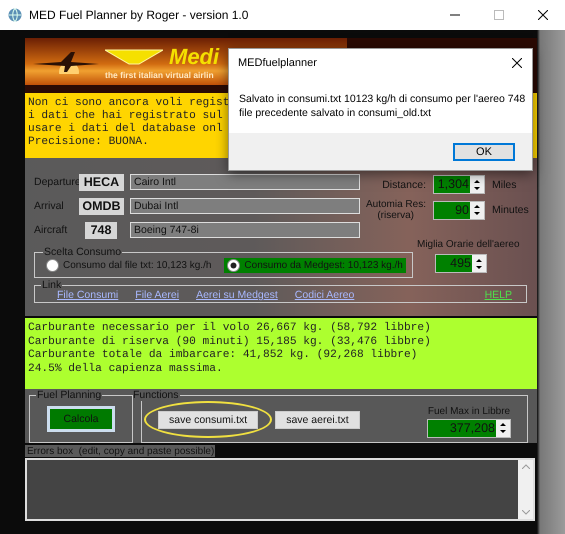 This screenshot has height=534, width=565. I want to click on save-button: save aerei.txt, so click(317, 420).